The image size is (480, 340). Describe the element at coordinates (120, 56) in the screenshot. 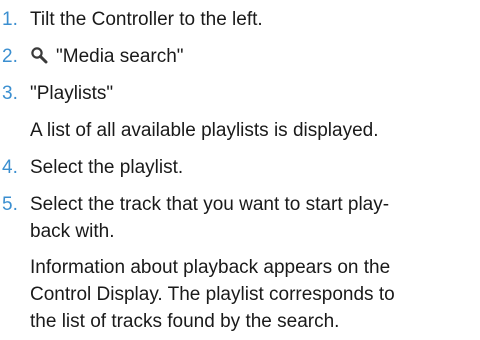

I see `step-text: "Media search"` at that location.